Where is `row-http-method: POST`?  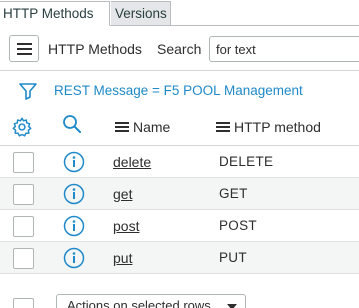 row-http-method: POST is located at coordinates (238, 225).